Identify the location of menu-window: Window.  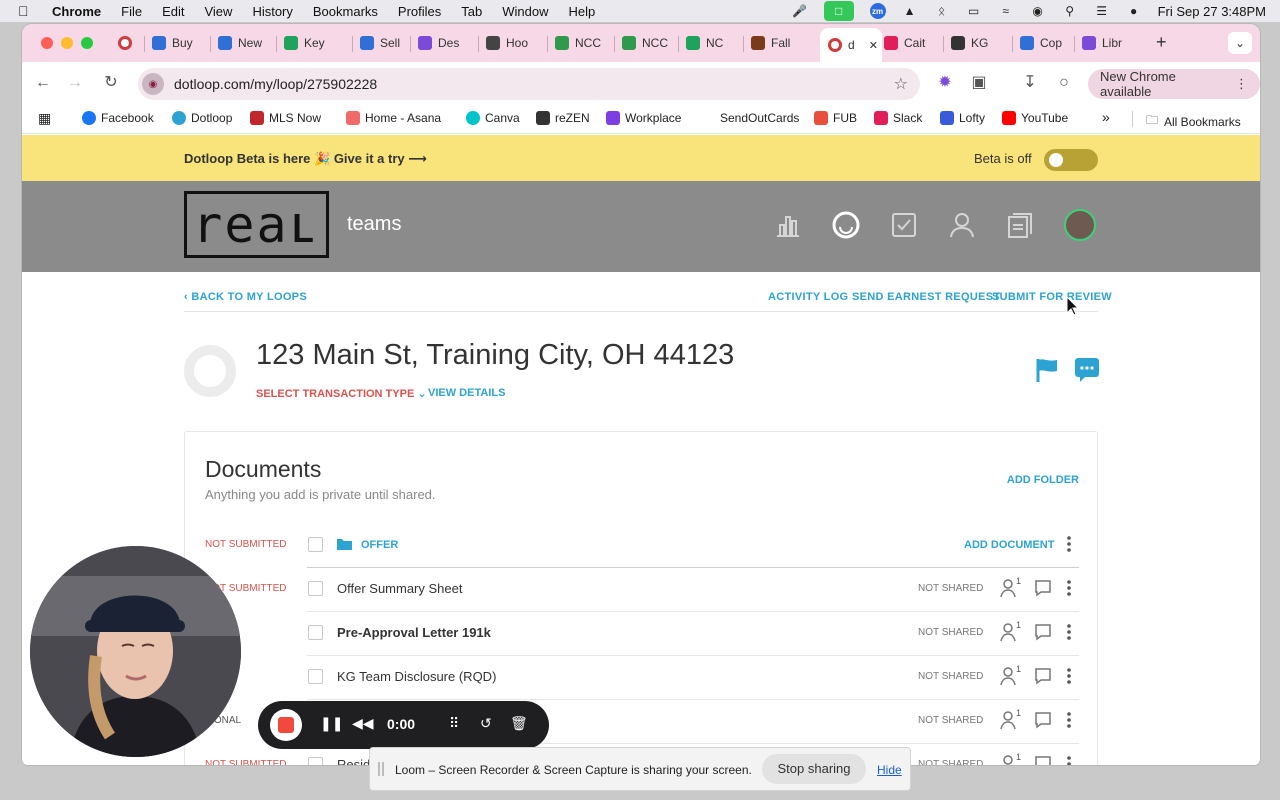
(525, 11).